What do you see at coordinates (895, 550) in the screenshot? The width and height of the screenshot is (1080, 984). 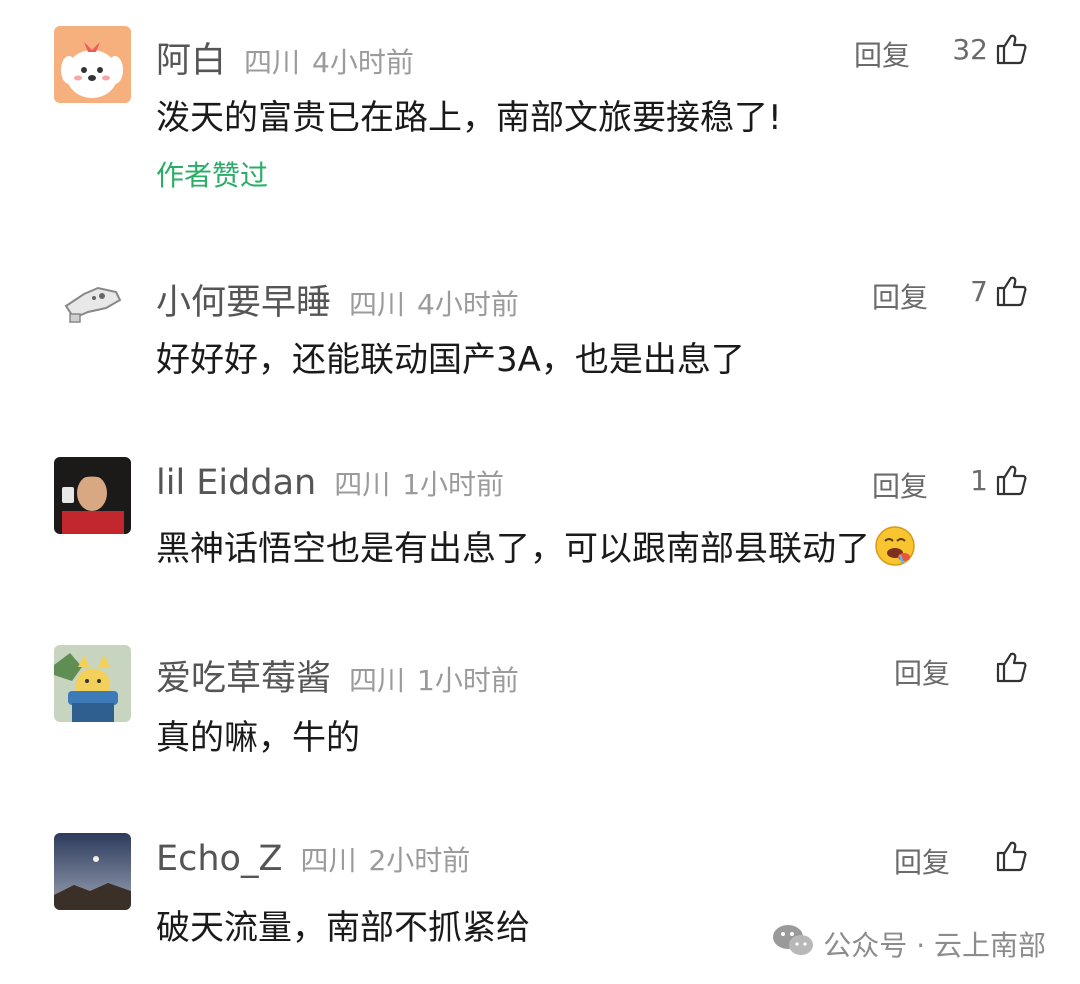 I see `drooling-face-icon` at bounding box center [895, 550].